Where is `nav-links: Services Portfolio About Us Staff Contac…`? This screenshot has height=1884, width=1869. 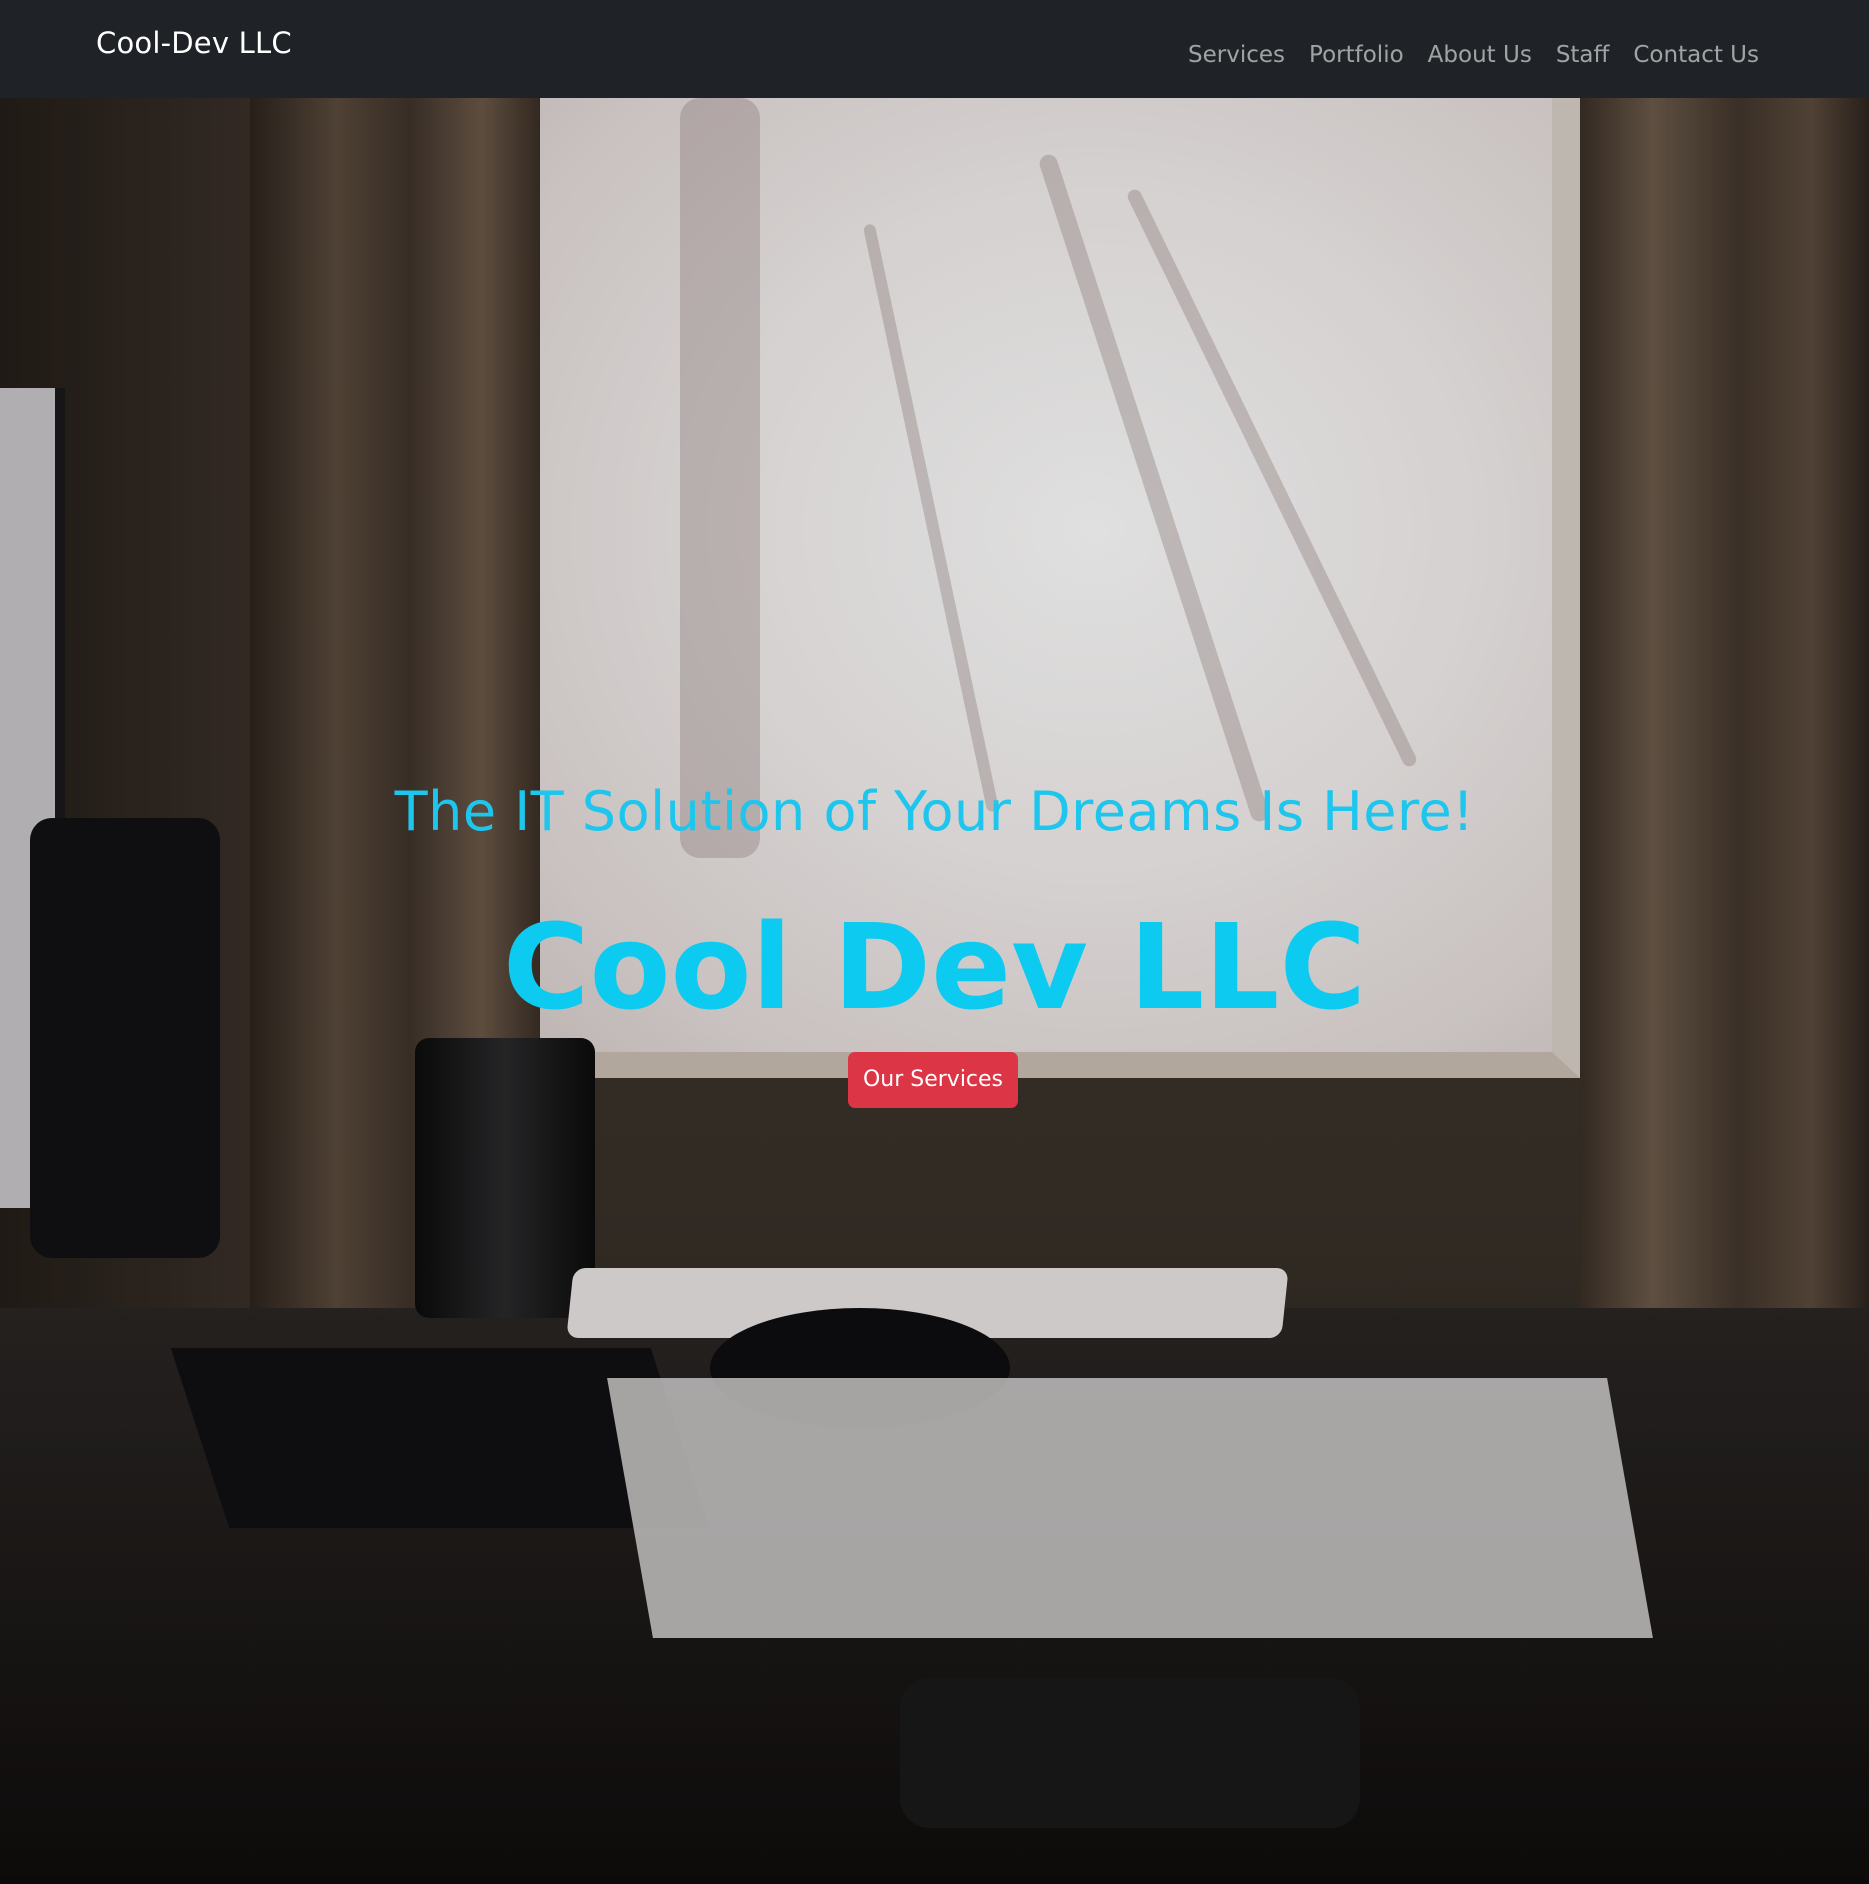 nav-links: Services Portfolio About Us Staff Contac… is located at coordinates (1473, 55).